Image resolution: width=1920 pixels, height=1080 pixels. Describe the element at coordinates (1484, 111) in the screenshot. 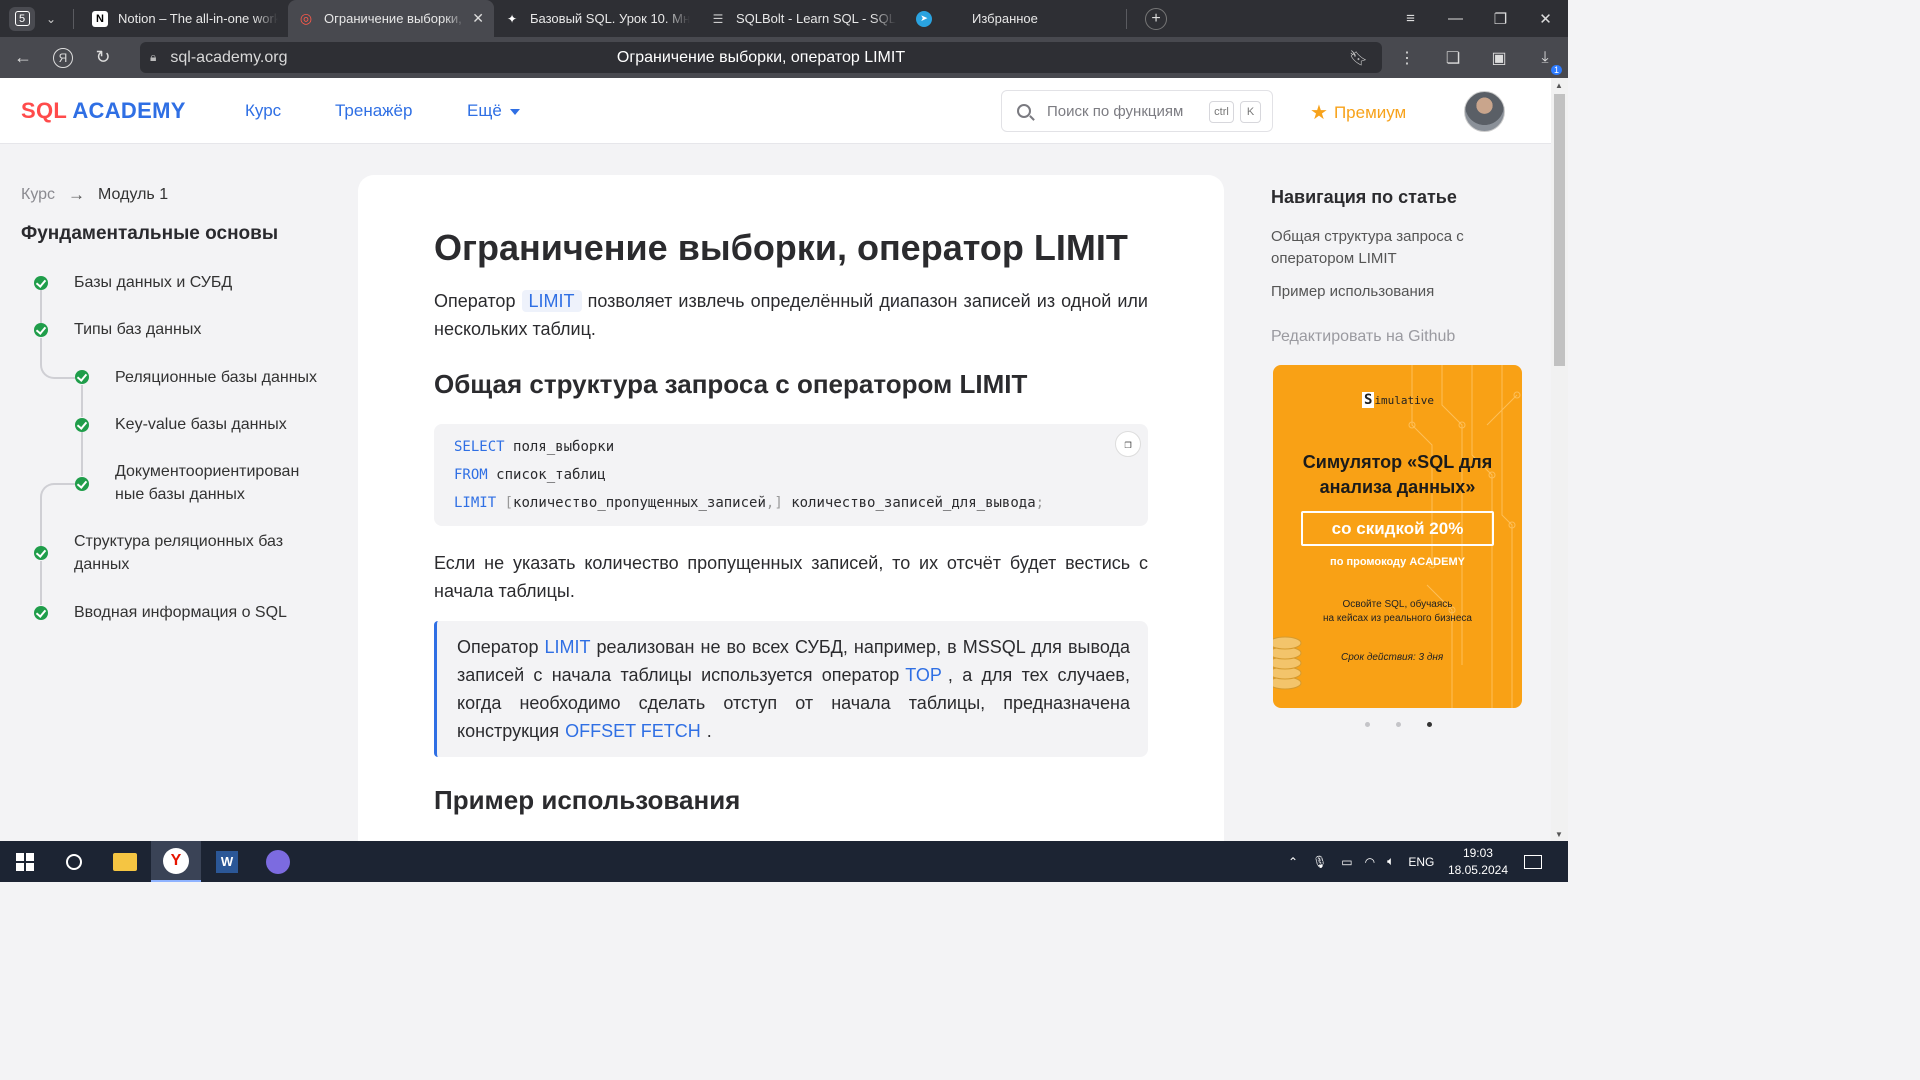

I see `avatar` at that location.